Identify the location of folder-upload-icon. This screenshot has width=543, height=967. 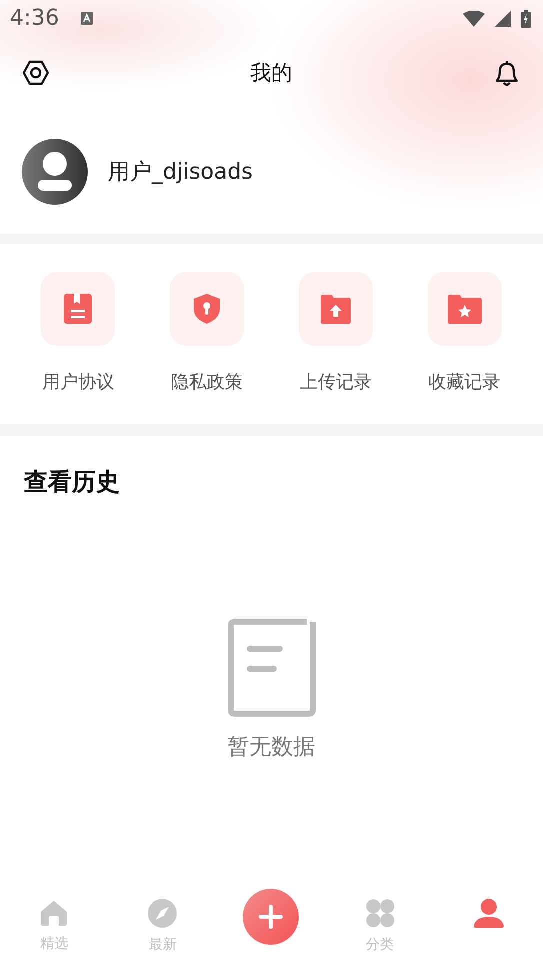
(335, 309).